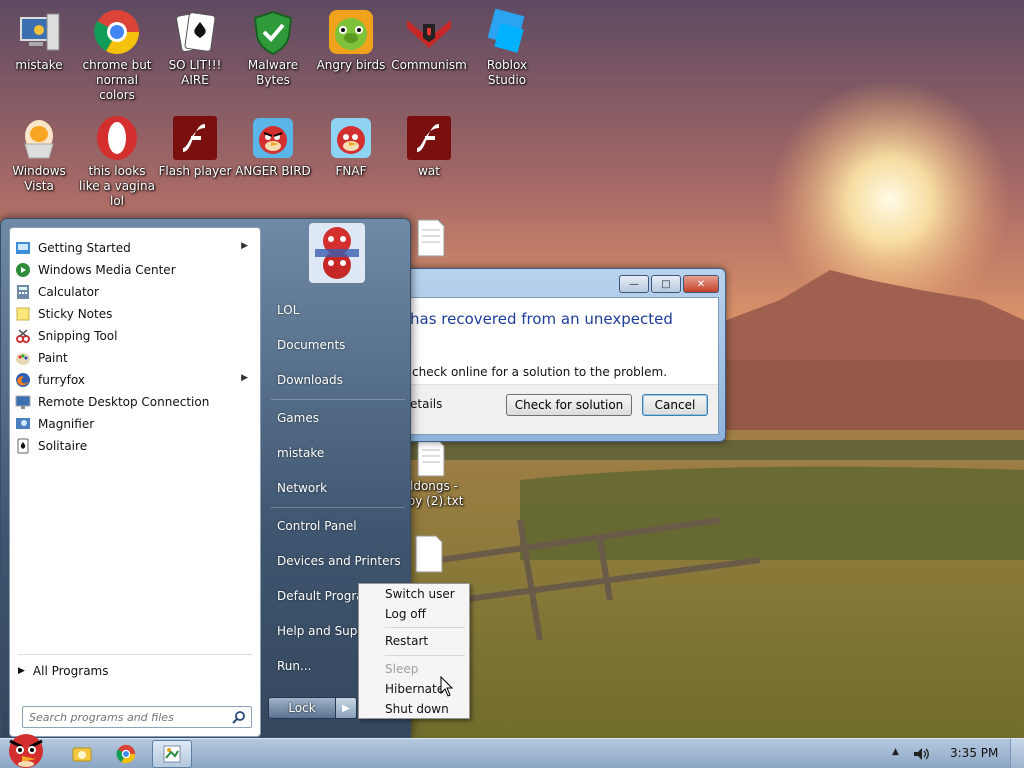 The height and width of the screenshot is (768, 1024). Describe the element at coordinates (273, 72) in the screenshot. I see `desktop-icon-label: Malware Bytes` at that location.